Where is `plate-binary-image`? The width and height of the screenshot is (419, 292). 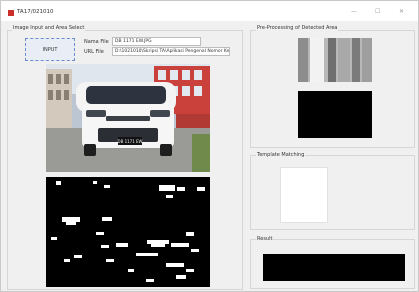 plate-binary-image is located at coordinates (335, 114).